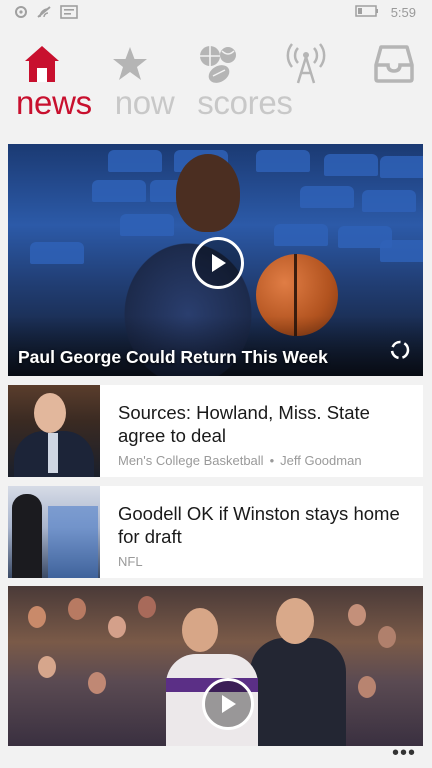 The height and width of the screenshot is (768, 432). I want to click on clock: 5:59, so click(403, 12).